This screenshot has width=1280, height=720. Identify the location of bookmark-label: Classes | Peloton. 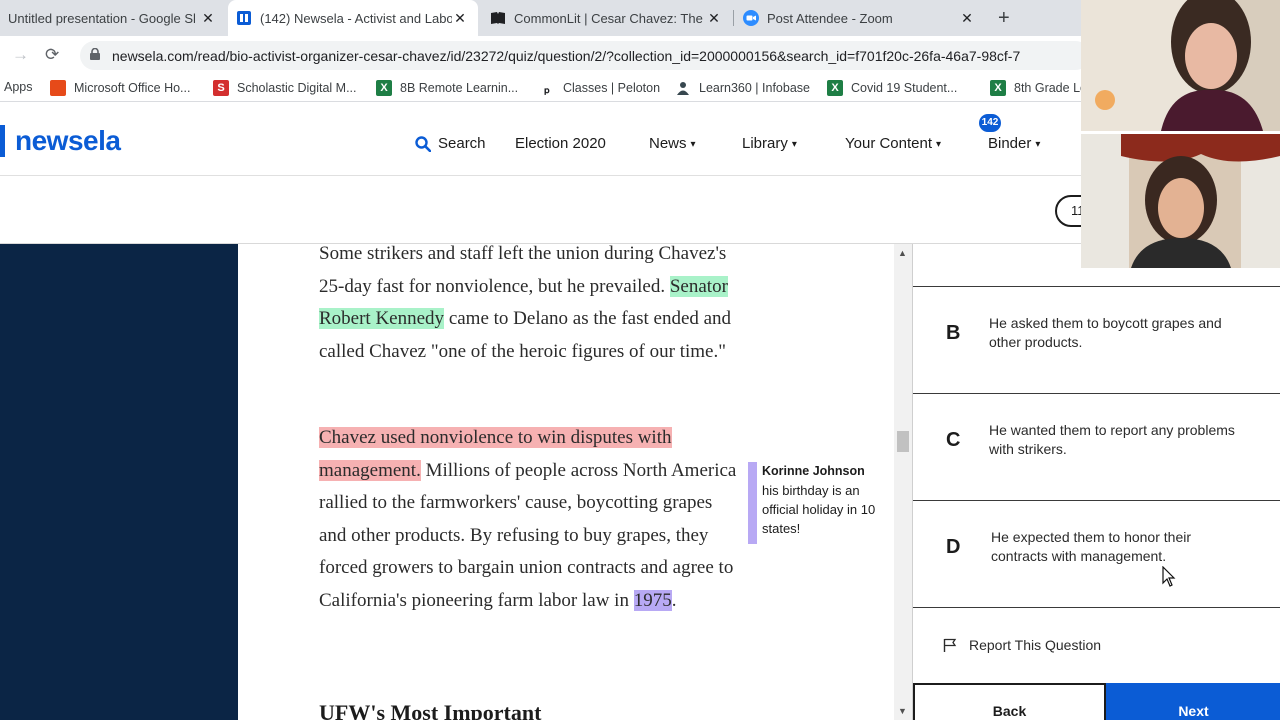
(612, 88).